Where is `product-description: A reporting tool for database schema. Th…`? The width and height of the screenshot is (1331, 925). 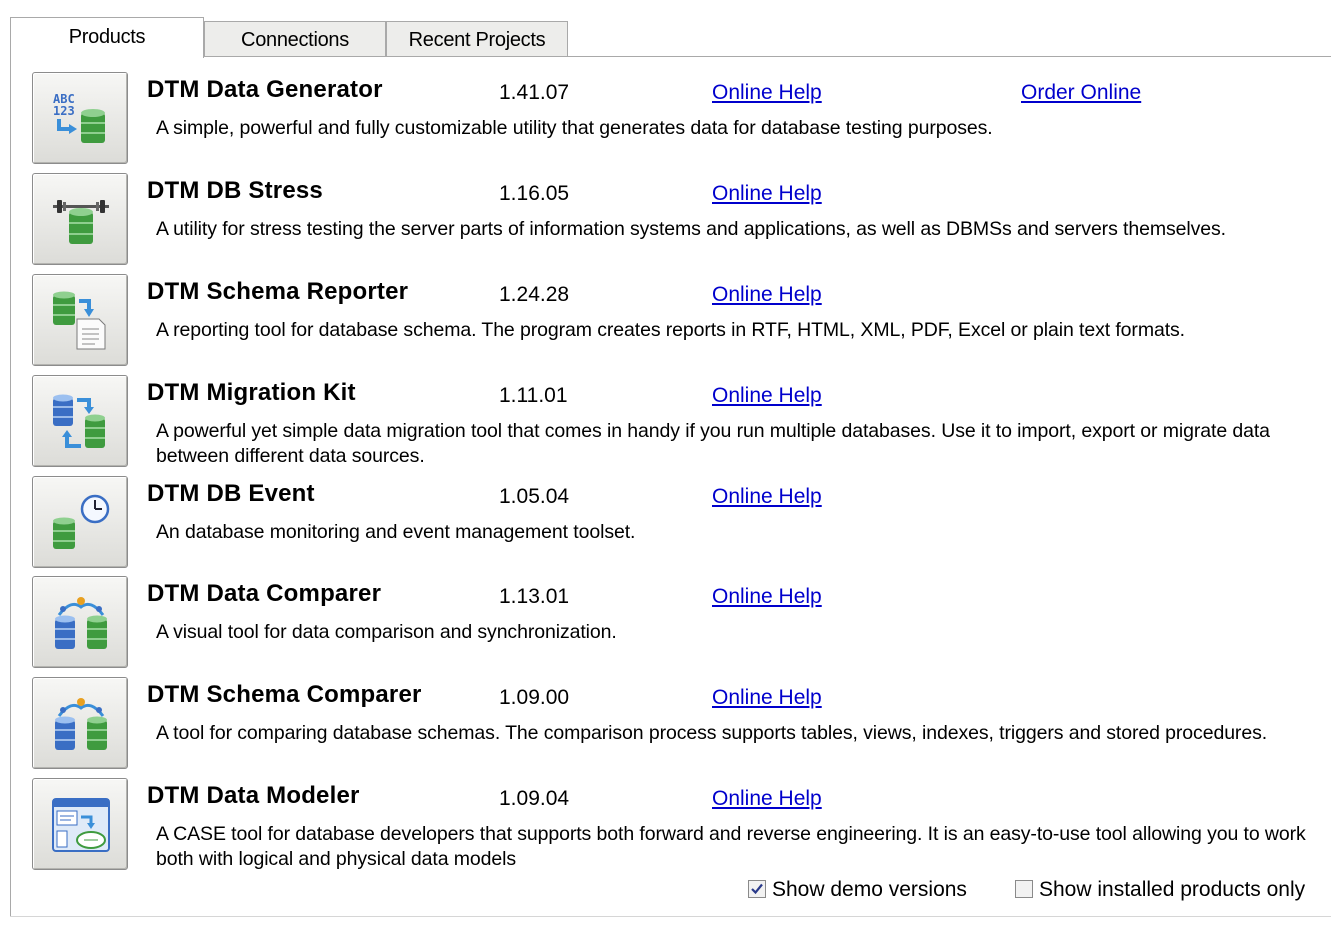
product-description: A reporting tool for database schema. Th… is located at coordinates (670, 330).